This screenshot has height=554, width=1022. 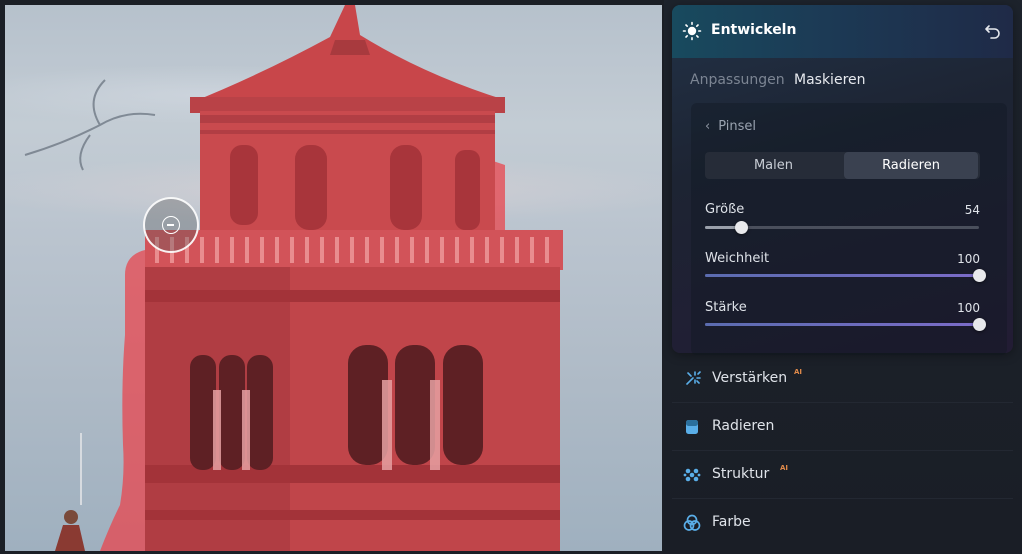 What do you see at coordinates (842, 227) in the screenshot?
I see `size-slider` at bounding box center [842, 227].